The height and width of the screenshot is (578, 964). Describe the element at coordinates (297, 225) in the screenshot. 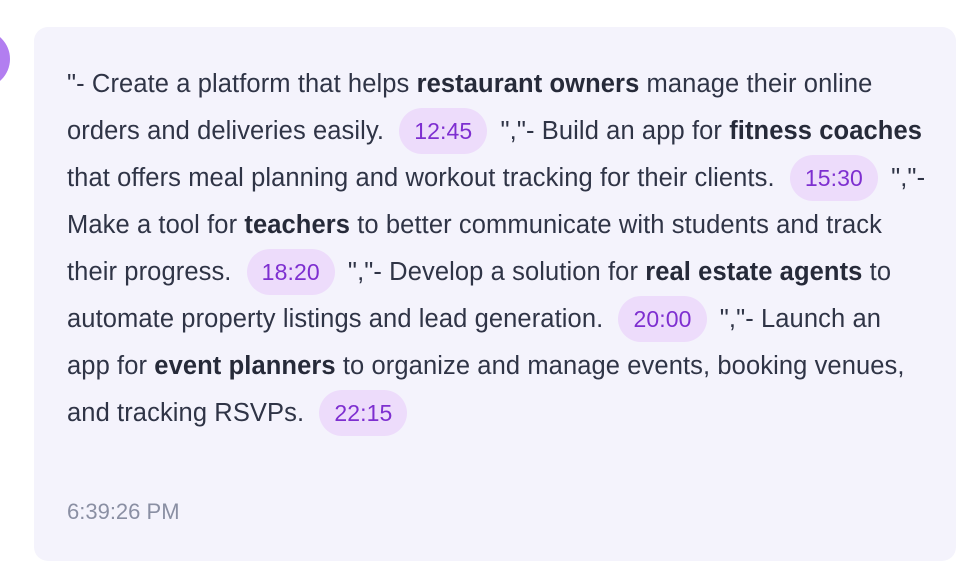

I see `highlight-bold: teachers` at that location.